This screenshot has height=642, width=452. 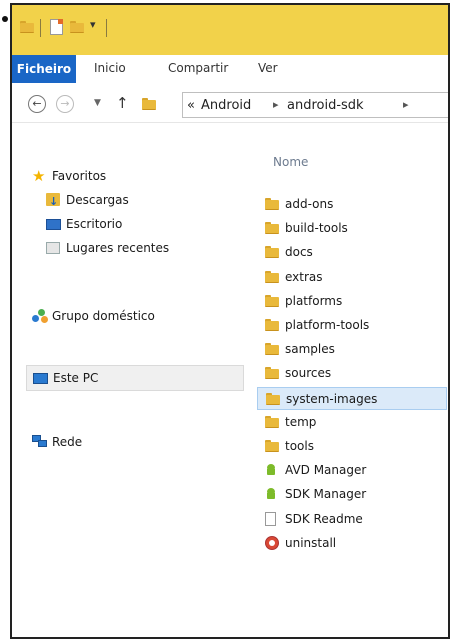 What do you see at coordinates (77, 27) in the screenshot?
I see `new-folder-icon` at bounding box center [77, 27].